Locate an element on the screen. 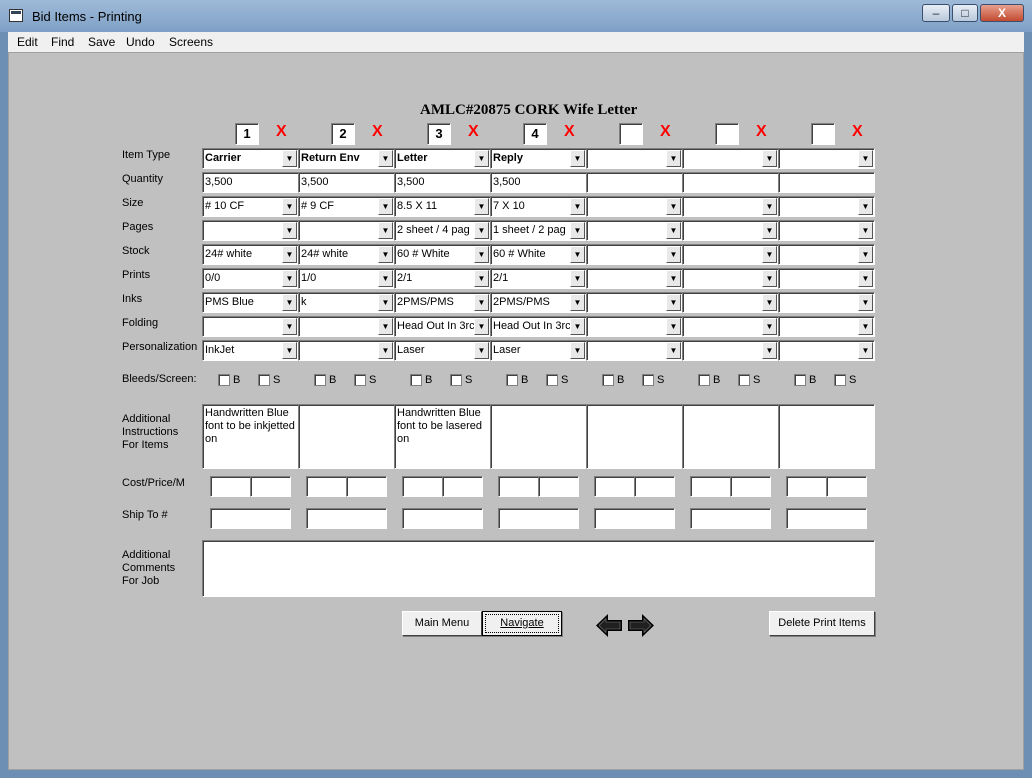  menu-undo: Undo is located at coordinates (140, 42).